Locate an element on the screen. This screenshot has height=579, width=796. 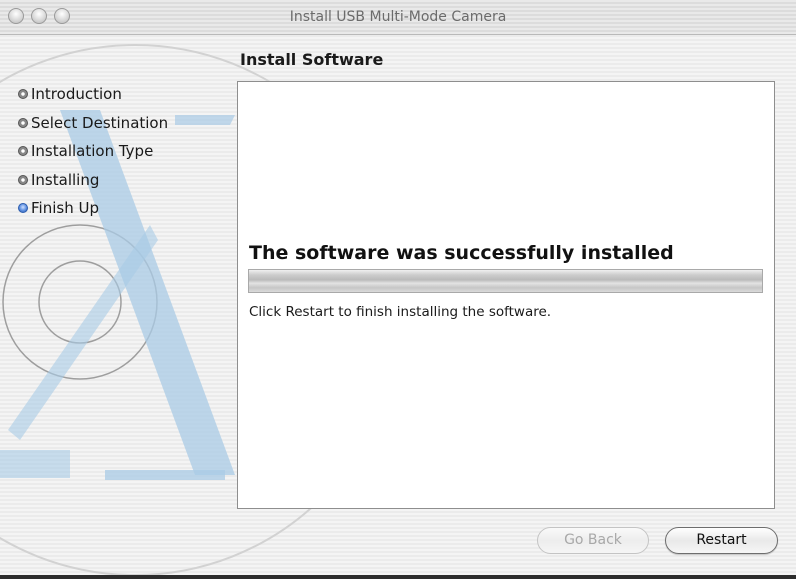
bg-x-stroke-thin is located at coordinates (83, 332).